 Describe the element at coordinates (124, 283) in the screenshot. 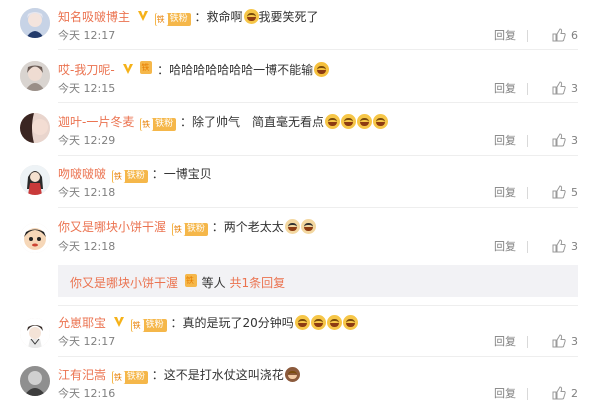

I see `sub-reply-username: 你又是哪块小饼干渥` at that location.